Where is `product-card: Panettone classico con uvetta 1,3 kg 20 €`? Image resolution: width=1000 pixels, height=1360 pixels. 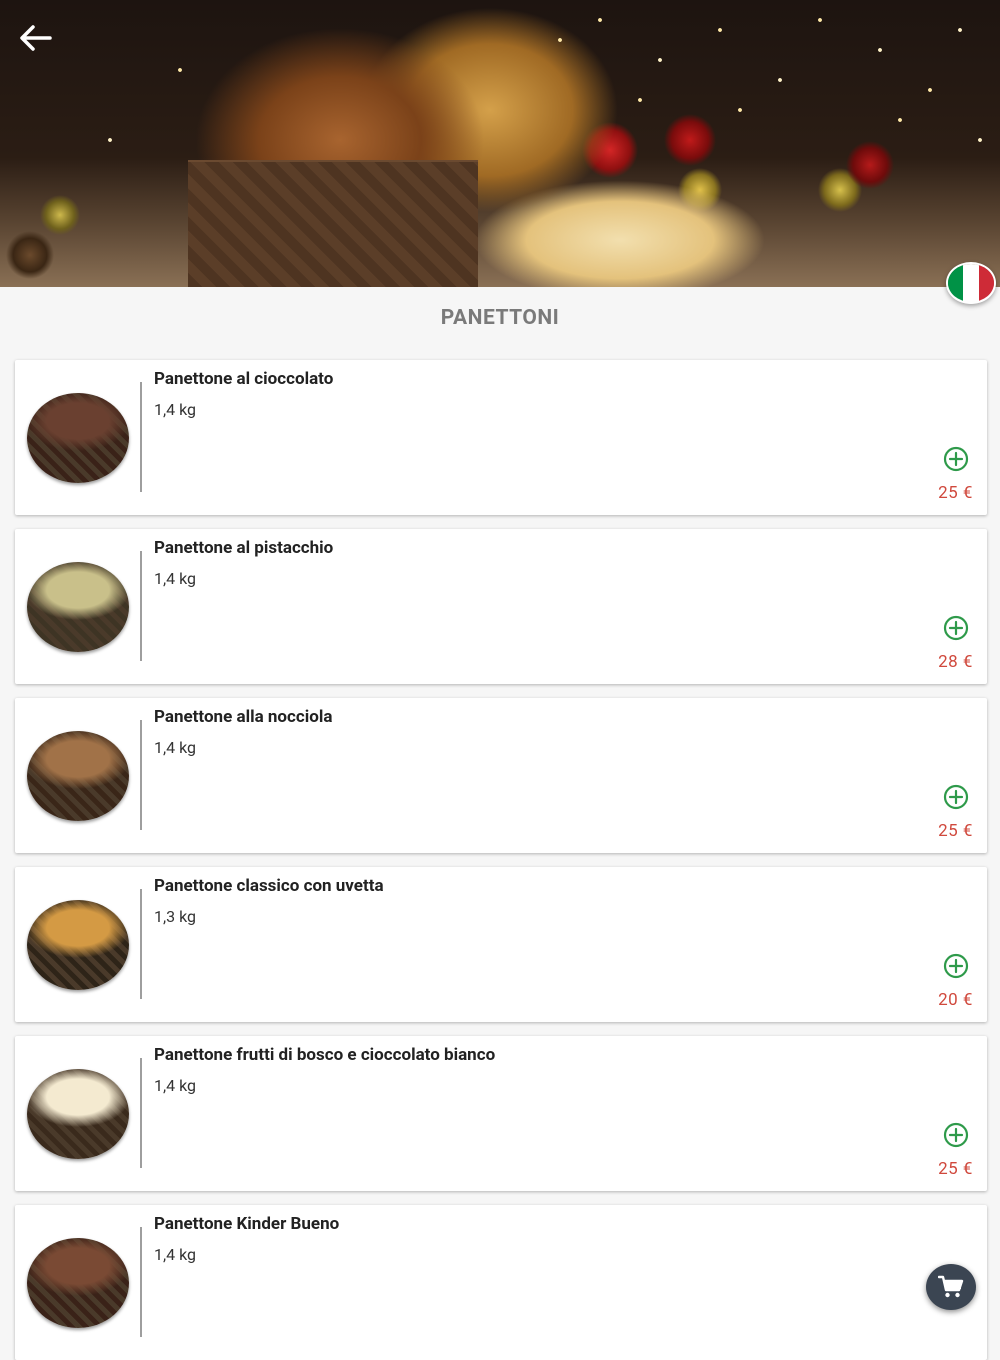
product-card: Panettone classico con uvetta 1,3 kg 20 € is located at coordinates (501, 944).